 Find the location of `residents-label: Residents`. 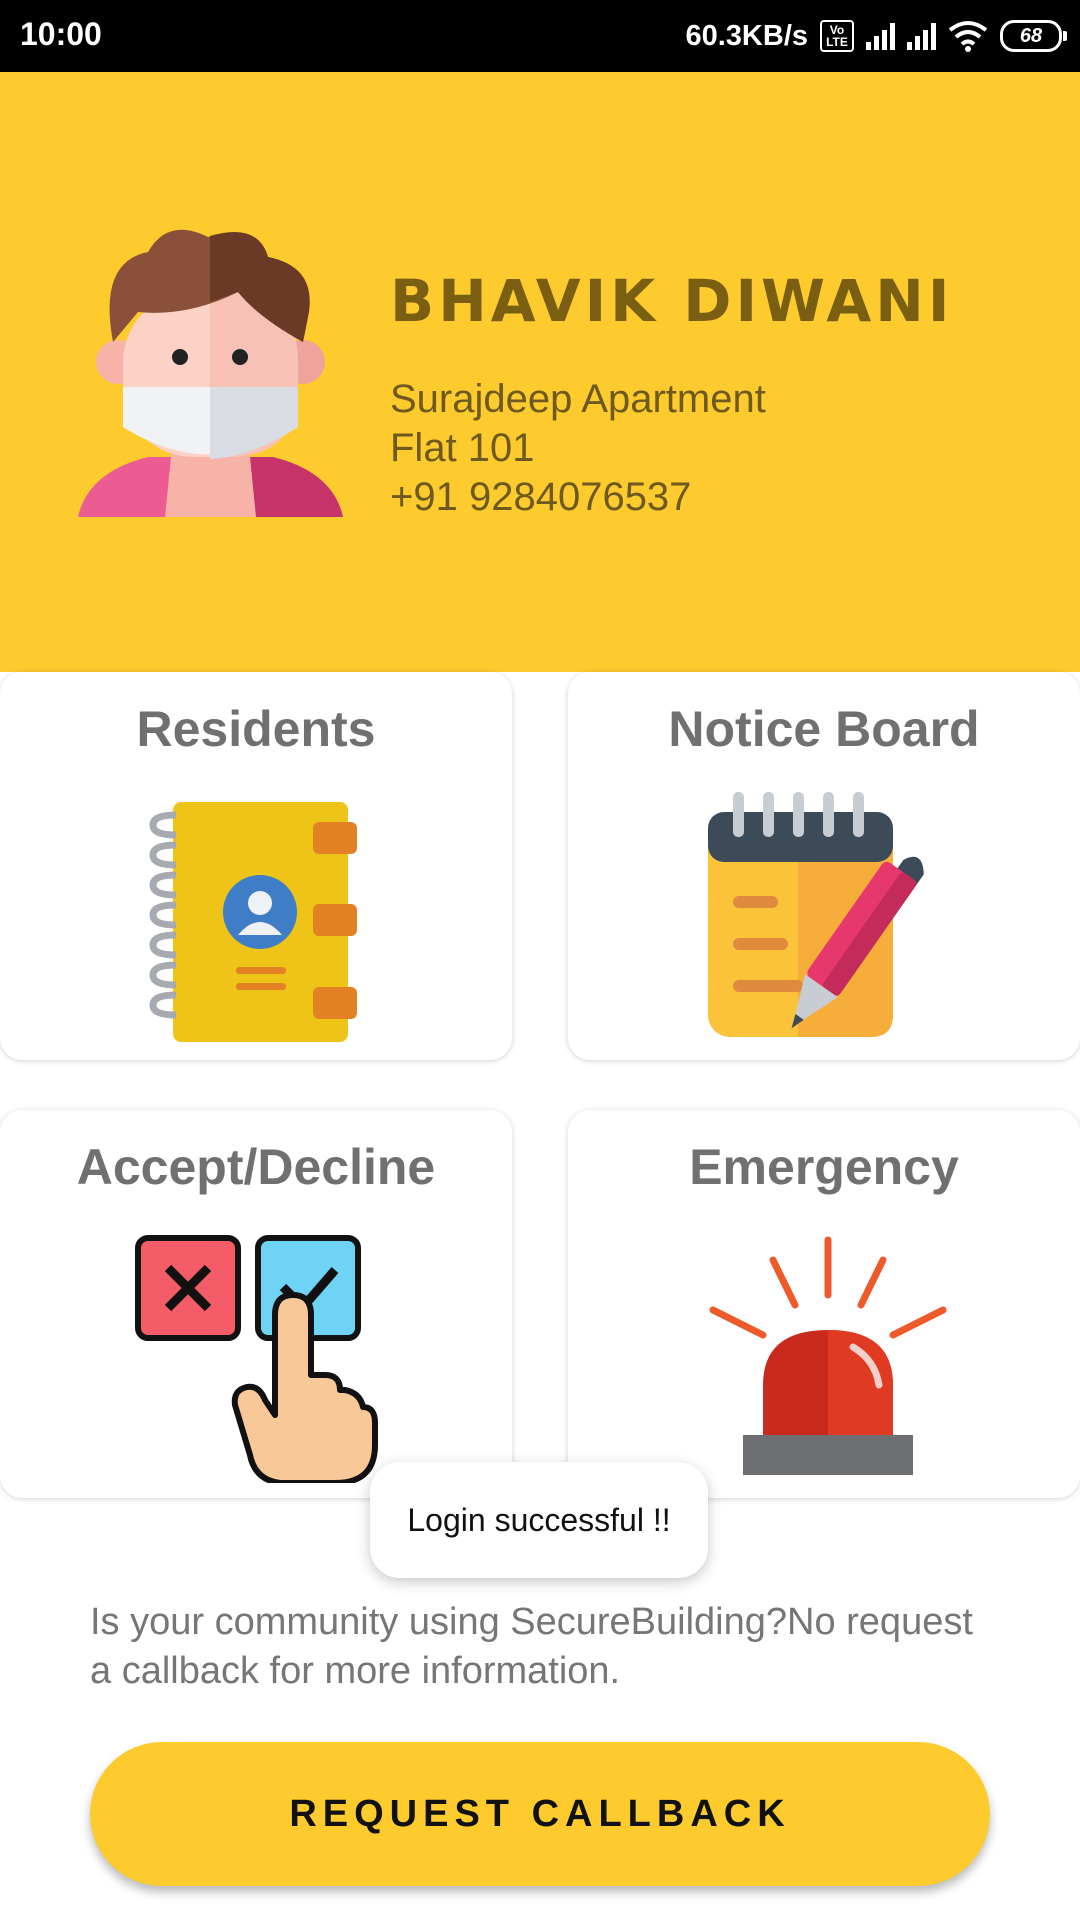

residents-label: Residents is located at coordinates (256, 729).